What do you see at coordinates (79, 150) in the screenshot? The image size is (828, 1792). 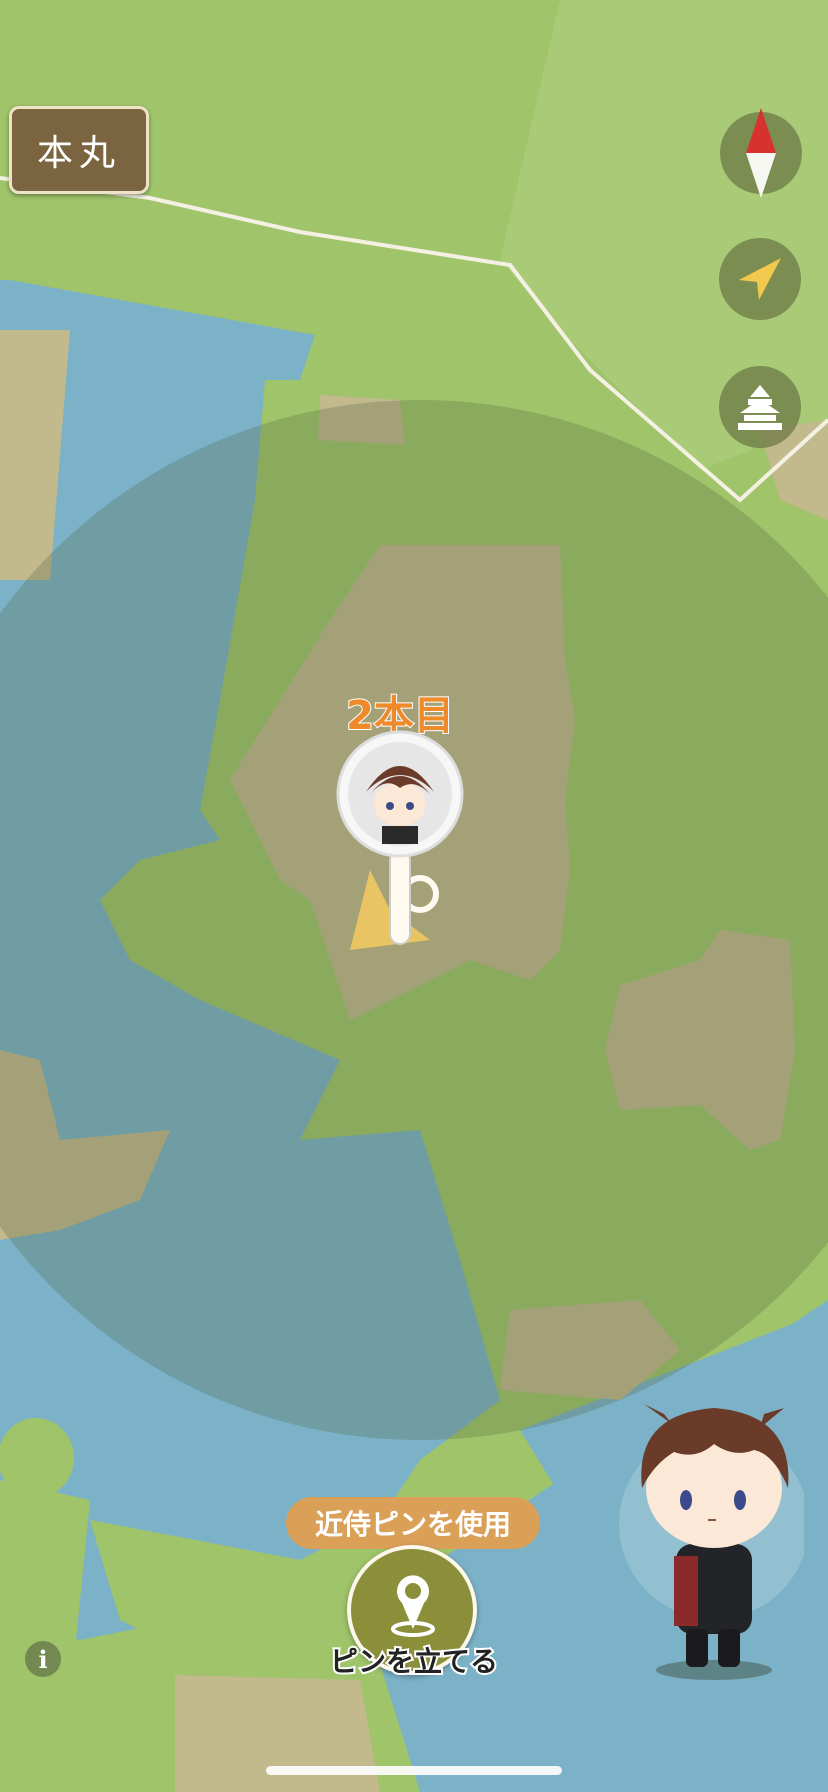 I see `home-button: 本丸` at bounding box center [79, 150].